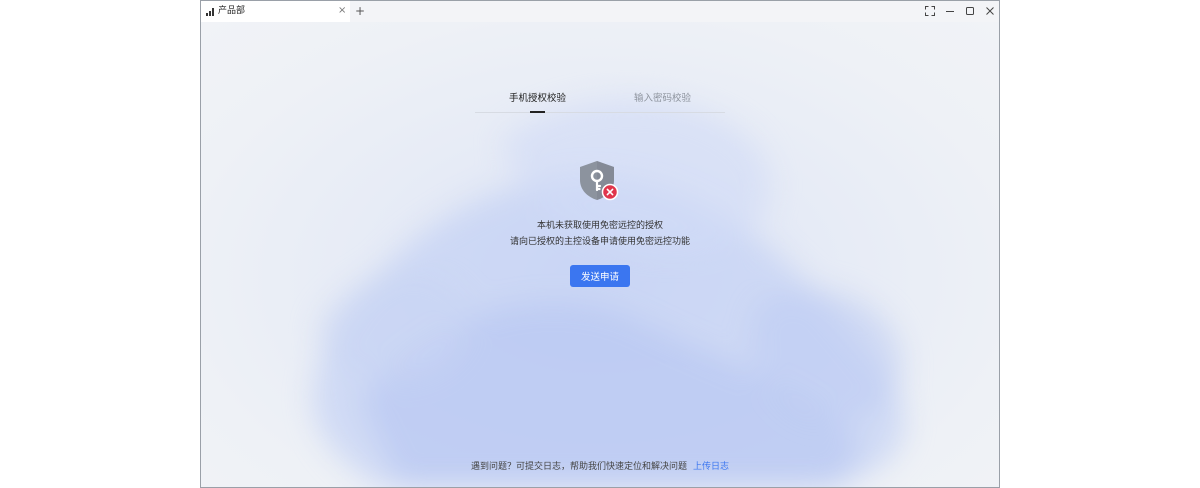 The image size is (1200, 488). What do you see at coordinates (662, 101) in the screenshot?
I see `tab-password-auth: 输入密码校验` at bounding box center [662, 101].